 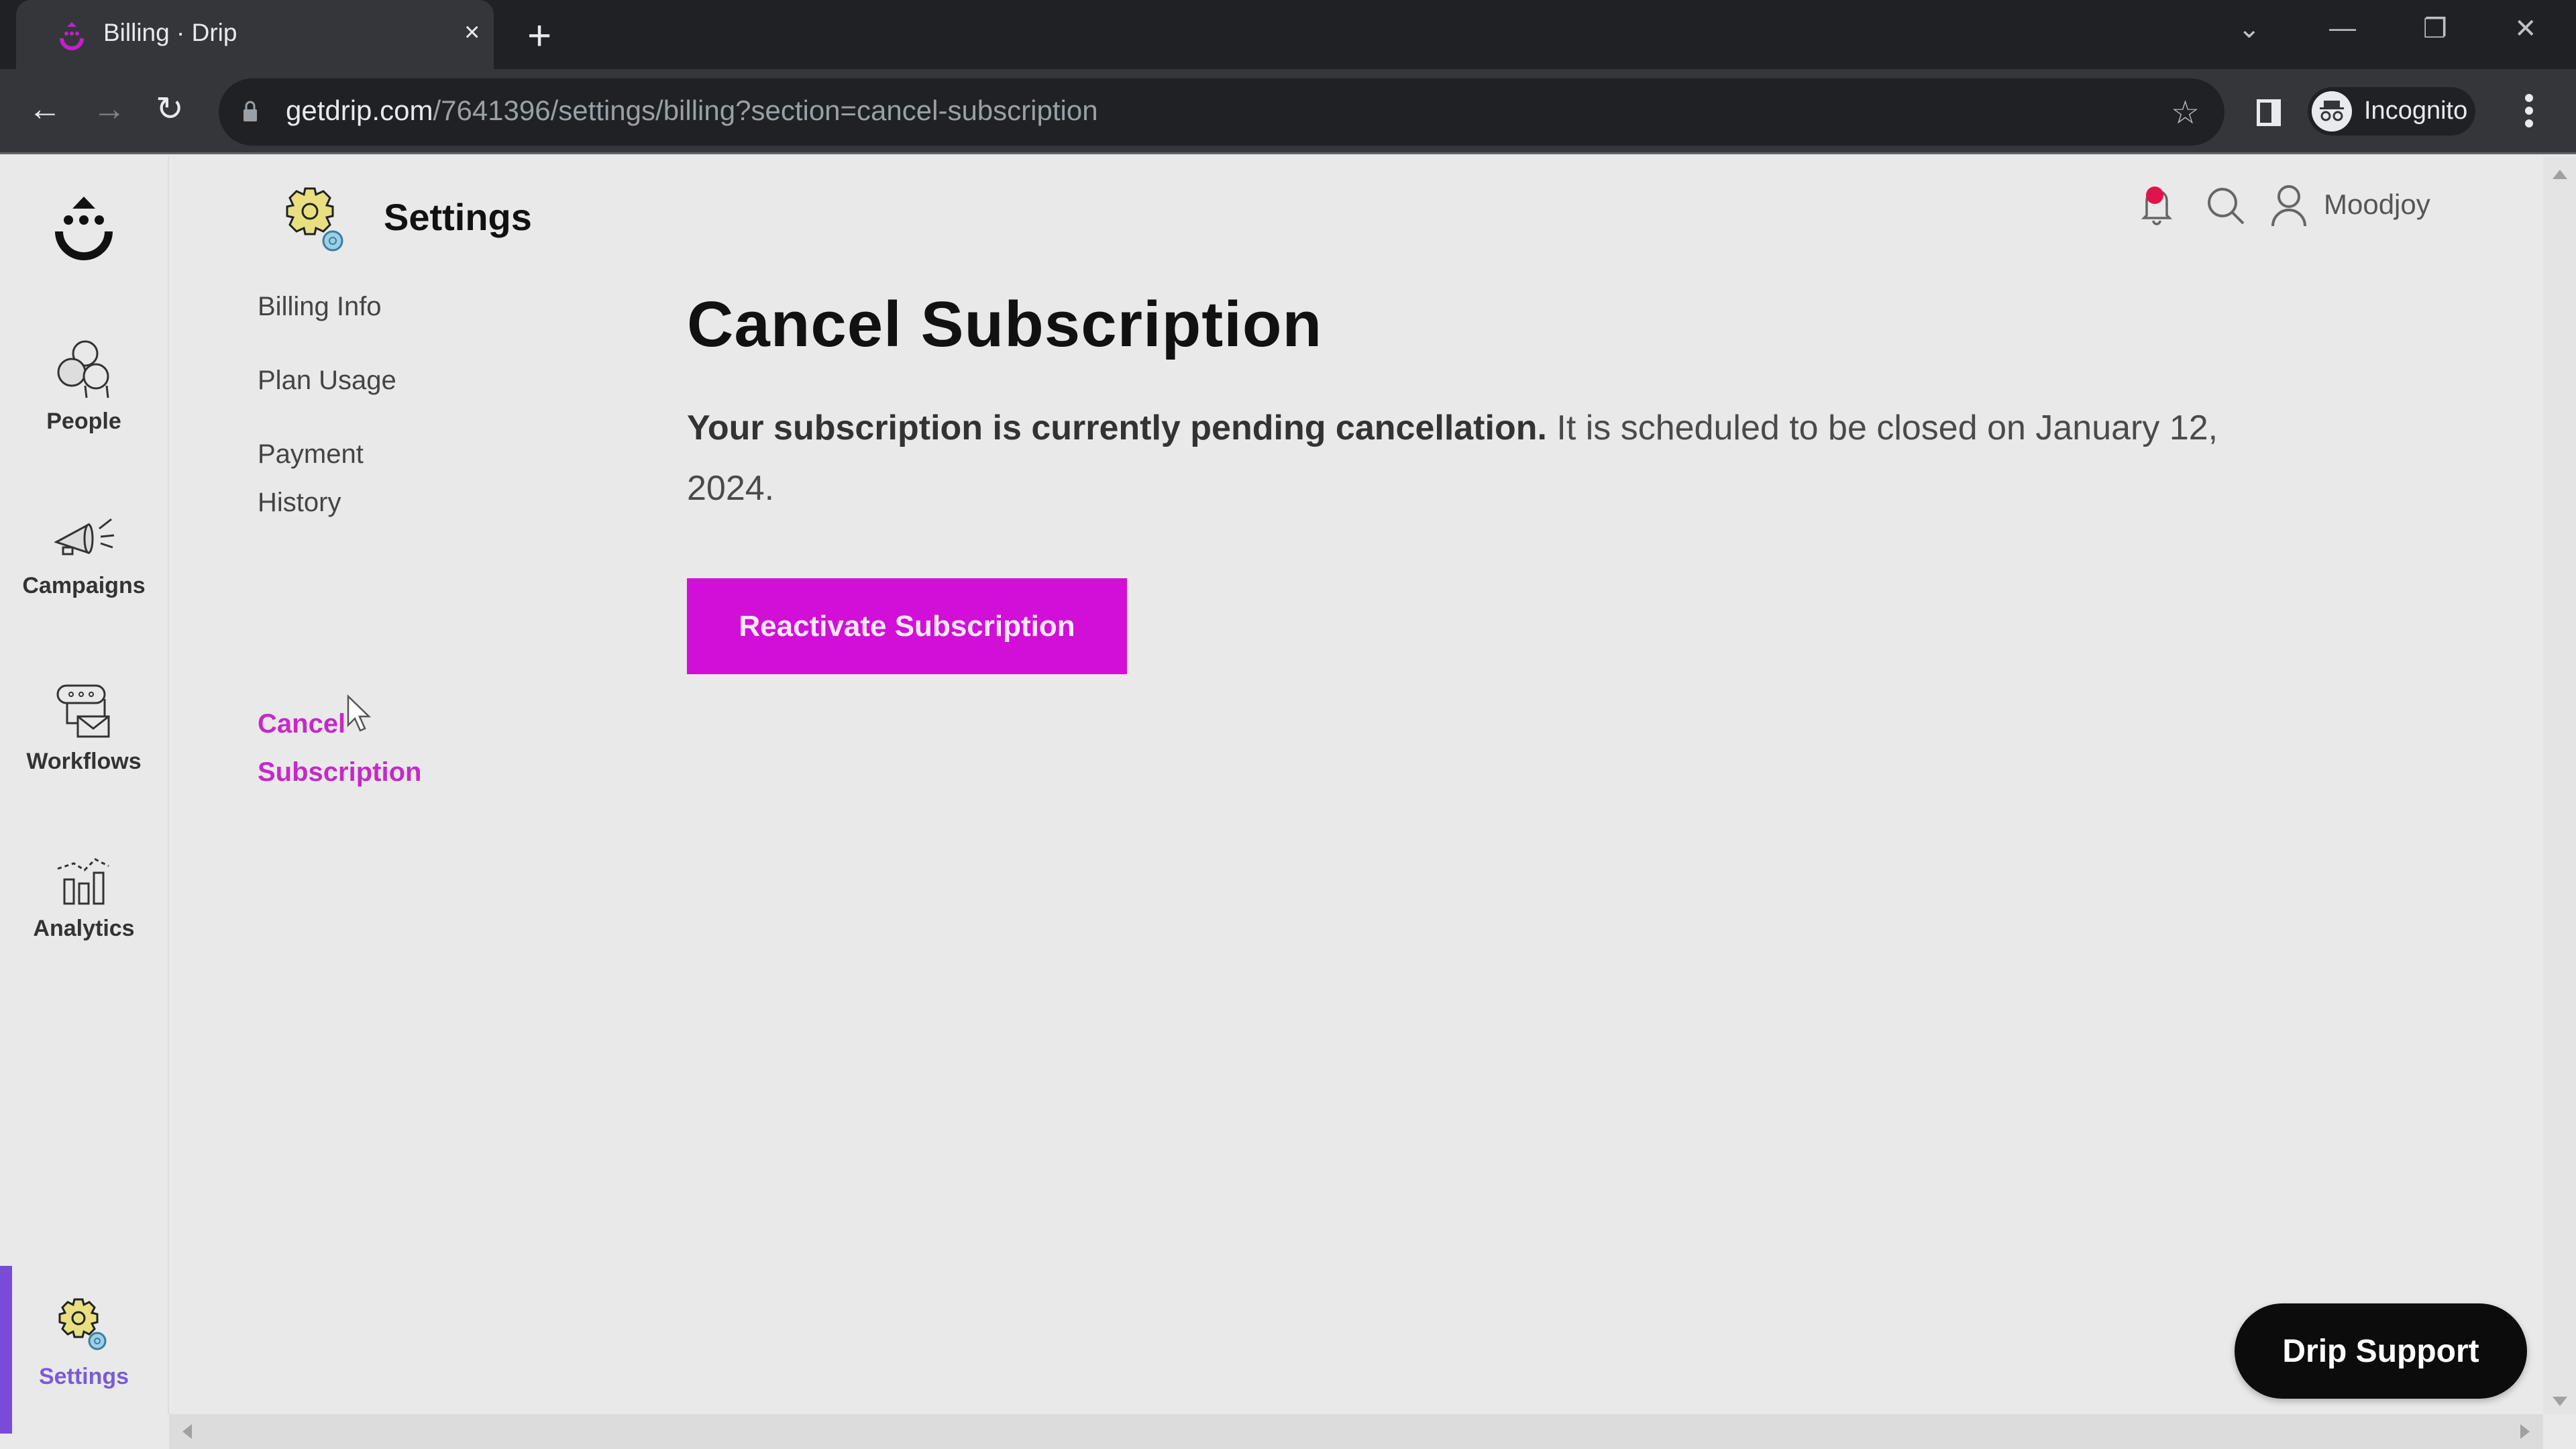 What do you see at coordinates (327, 380) in the screenshot?
I see `submenu-plan-usage: Plan Usage` at bounding box center [327, 380].